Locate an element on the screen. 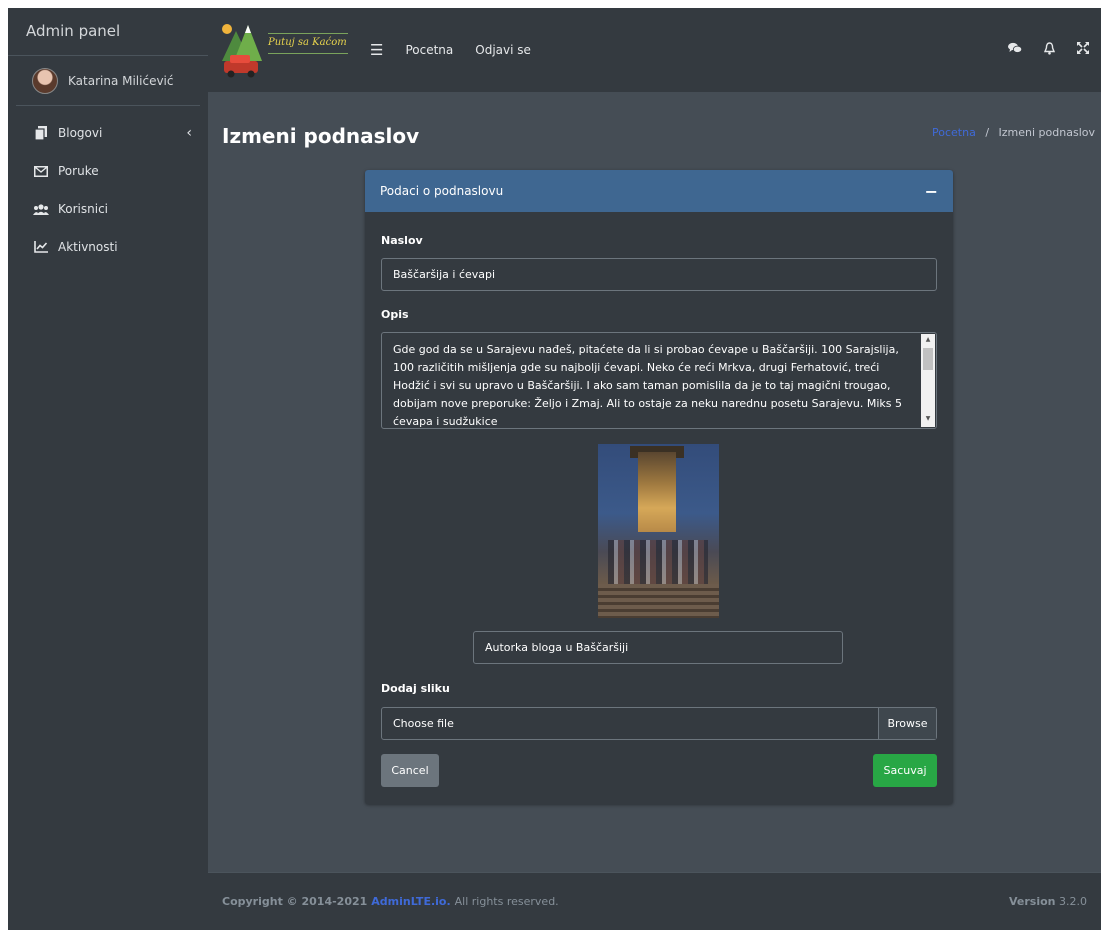  card-header: Podaci o podnaslovu − is located at coordinates (659, 191).